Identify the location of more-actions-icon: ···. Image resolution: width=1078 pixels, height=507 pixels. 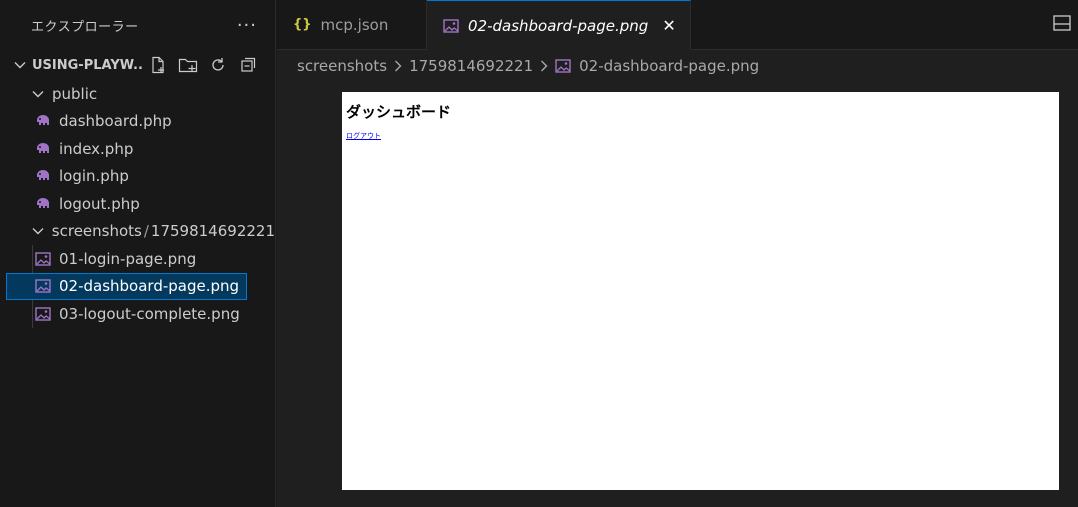
(247, 25).